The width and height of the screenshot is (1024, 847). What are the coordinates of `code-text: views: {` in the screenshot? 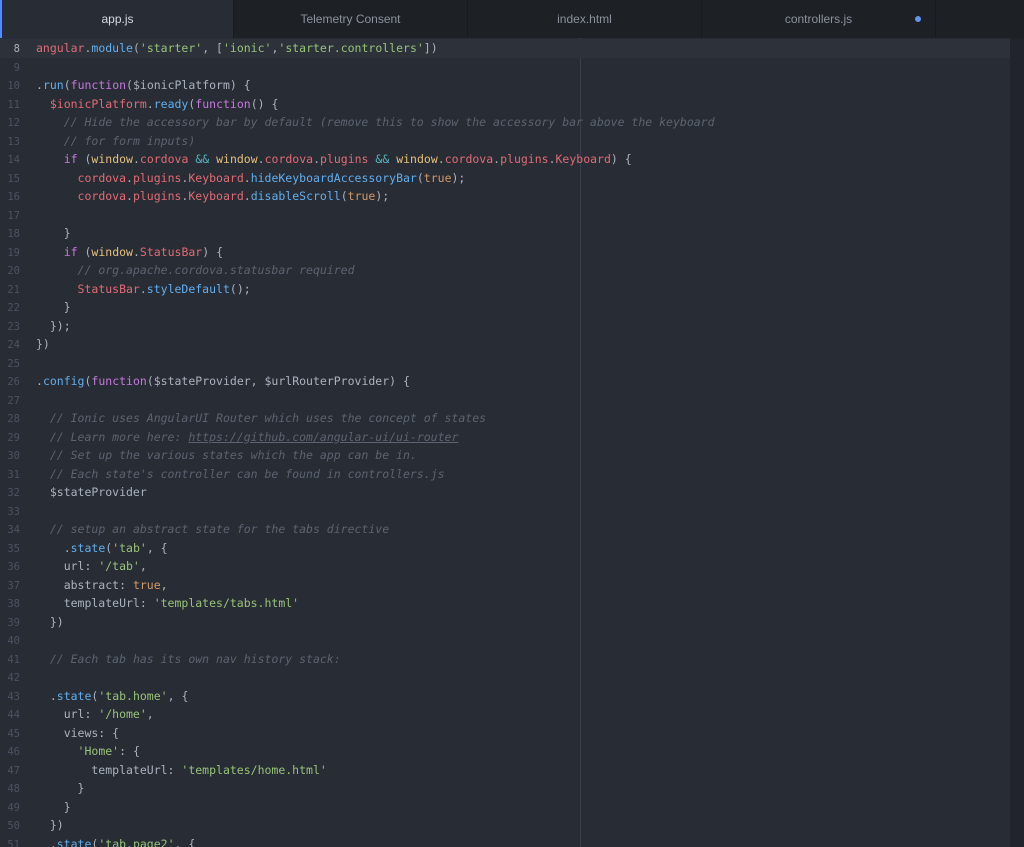 It's located at (77, 733).